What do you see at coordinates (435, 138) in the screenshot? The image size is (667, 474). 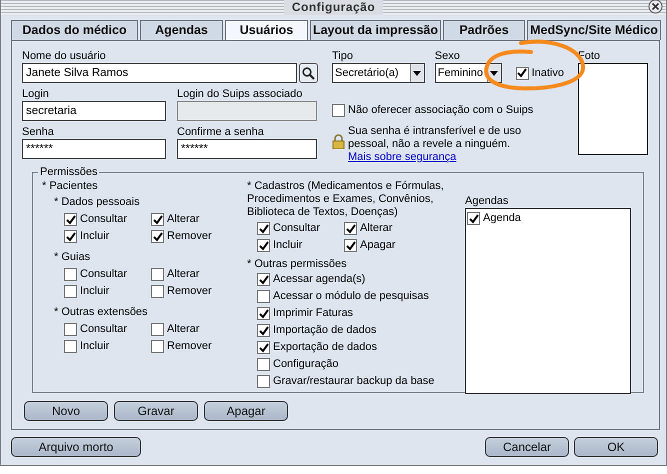 I see `security-note: Sua senha é intransferível e de uso pessoal, não a revele a ninguém.` at bounding box center [435, 138].